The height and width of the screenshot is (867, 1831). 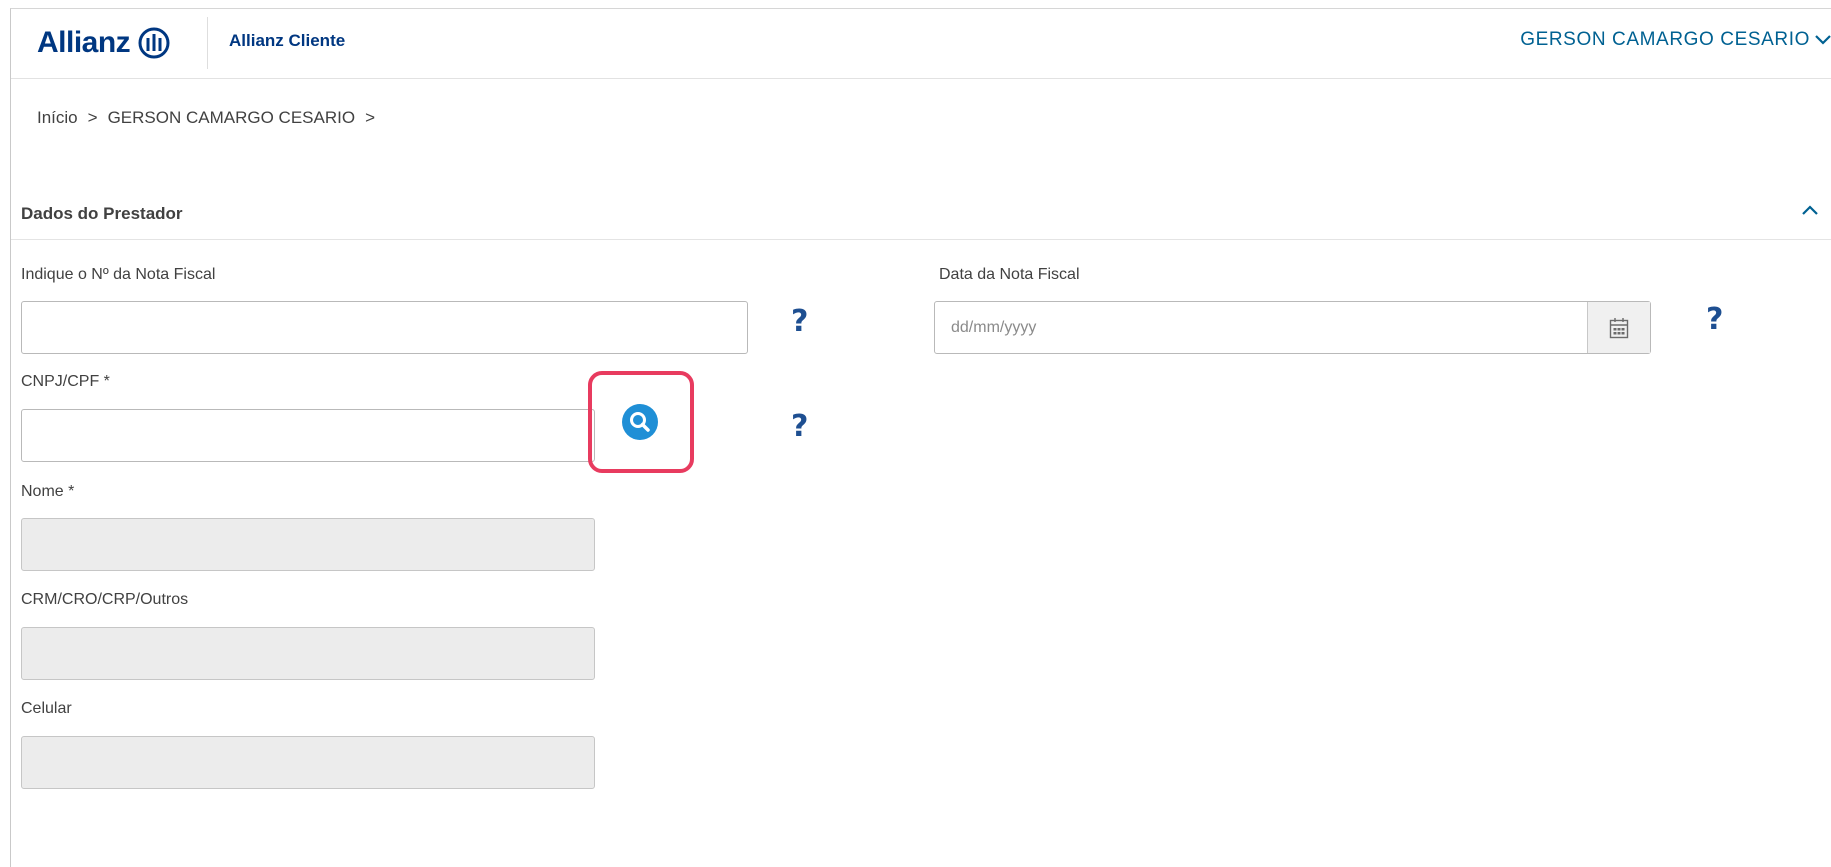 What do you see at coordinates (799, 426) in the screenshot?
I see `cnpj-cpf-help-icon: ?` at bounding box center [799, 426].